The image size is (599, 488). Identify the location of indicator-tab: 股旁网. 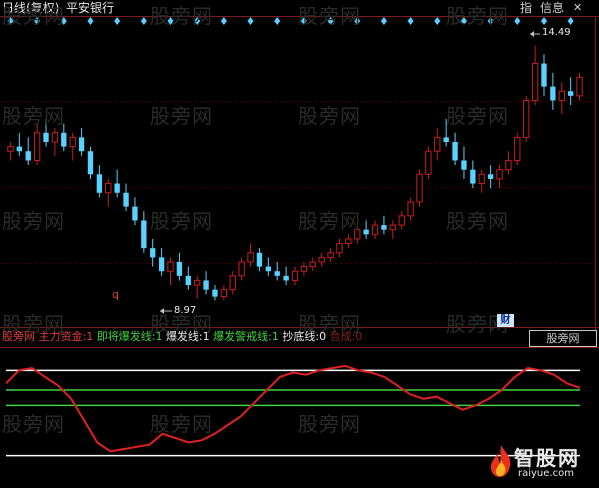
(563, 338).